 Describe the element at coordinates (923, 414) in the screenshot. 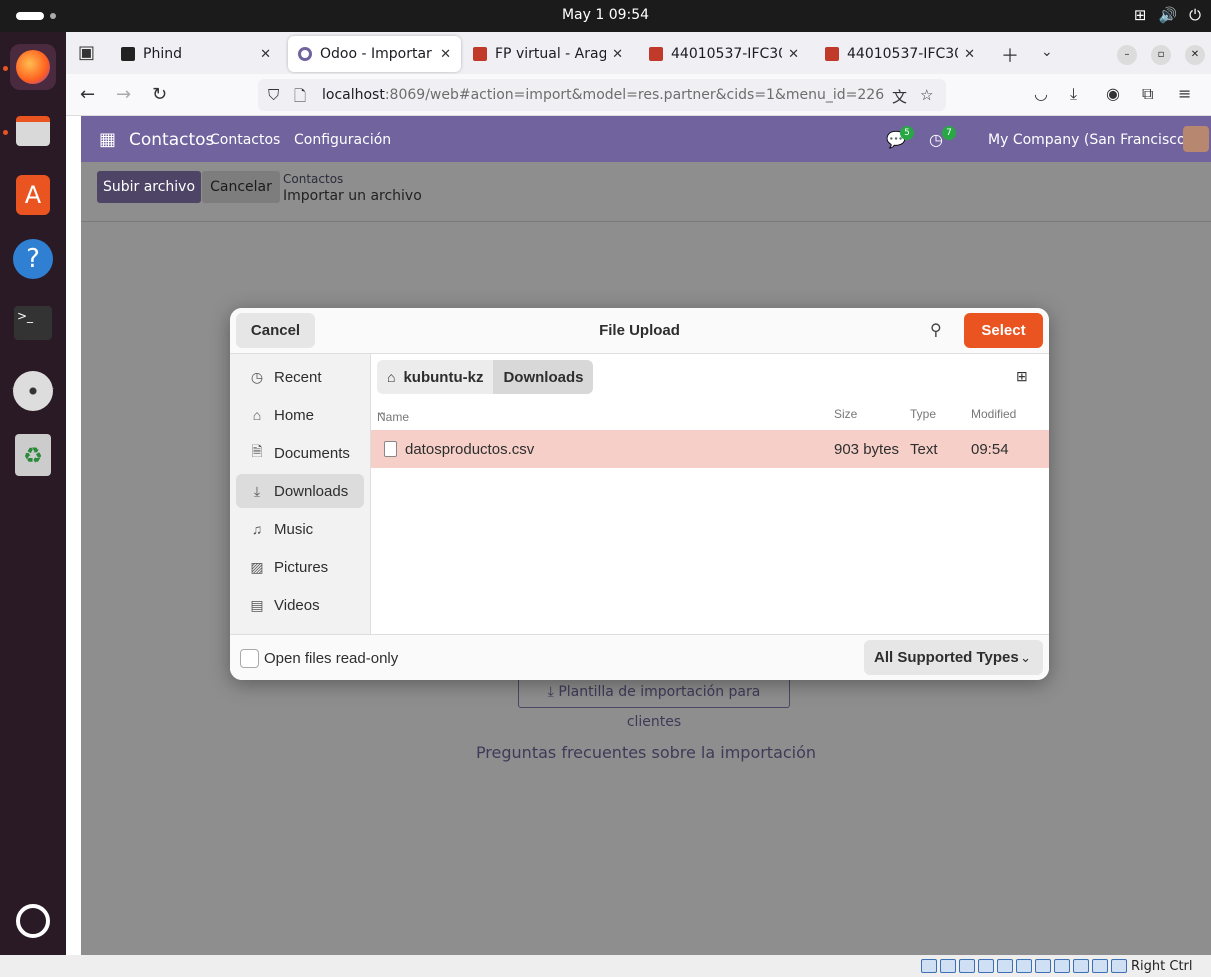

I see `column-type: Type` at that location.